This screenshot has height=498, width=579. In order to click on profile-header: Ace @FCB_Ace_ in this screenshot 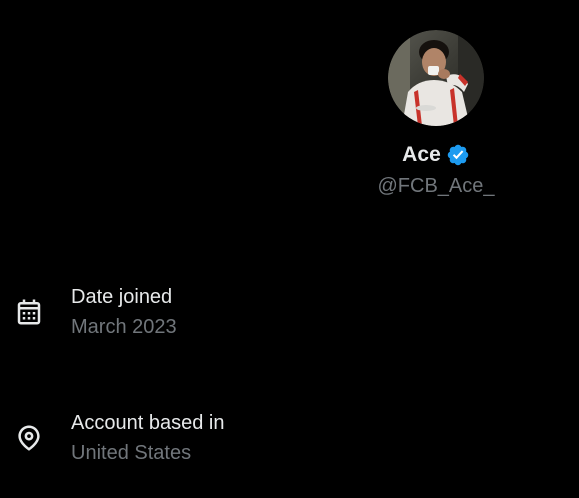, I will do `click(436, 114)`.